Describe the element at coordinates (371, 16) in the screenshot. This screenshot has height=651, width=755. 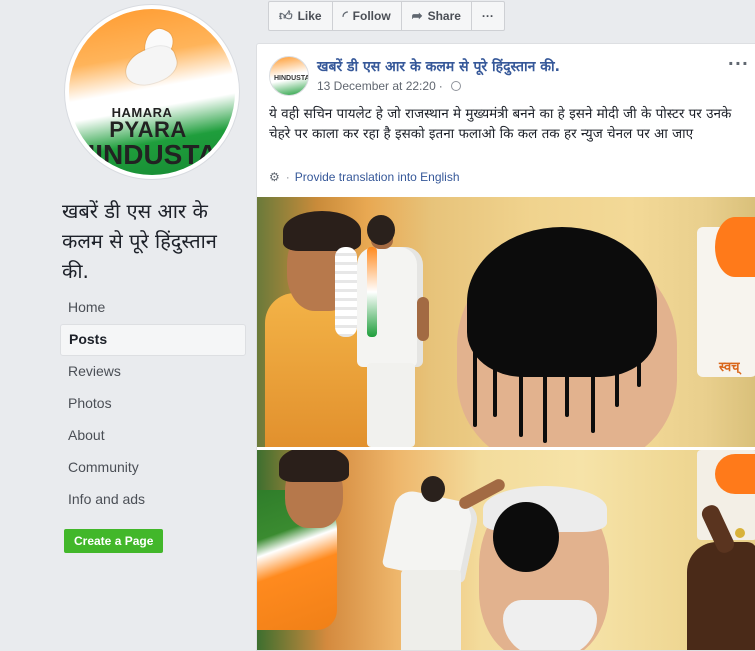
I see `follow-label: Follow` at that location.